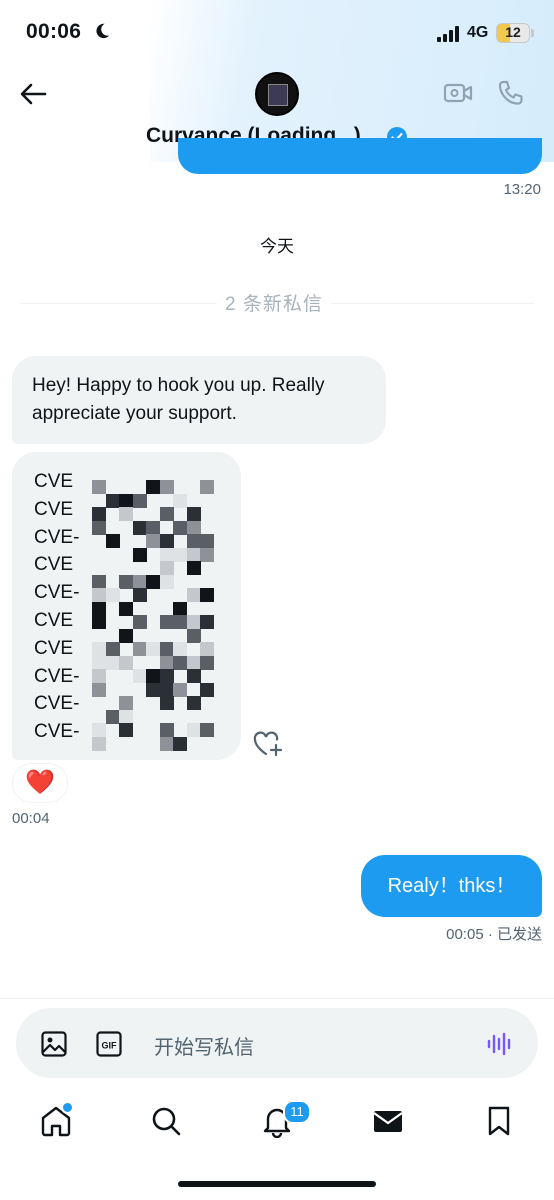 This screenshot has width=554, height=1200. Describe the element at coordinates (388, 1121) in the screenshot. I see `mail-icon` at that location.